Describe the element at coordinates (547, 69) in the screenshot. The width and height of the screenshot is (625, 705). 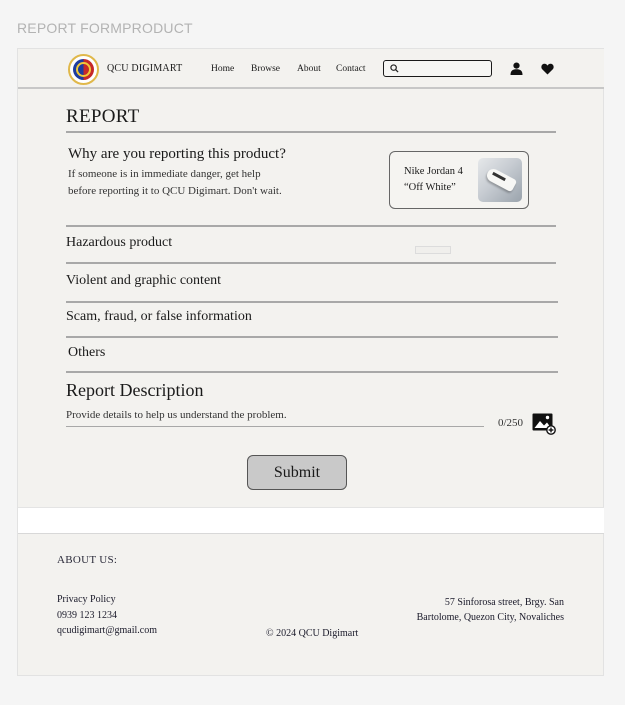
I see `heart-icon` at that location.